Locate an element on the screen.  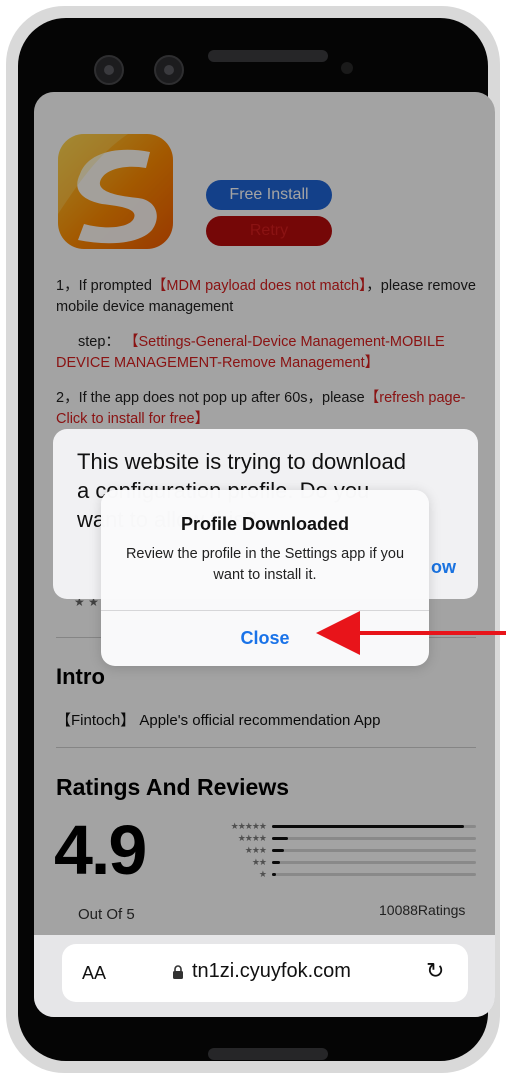
bottom-speaker is located at coordinates (268, 1054).